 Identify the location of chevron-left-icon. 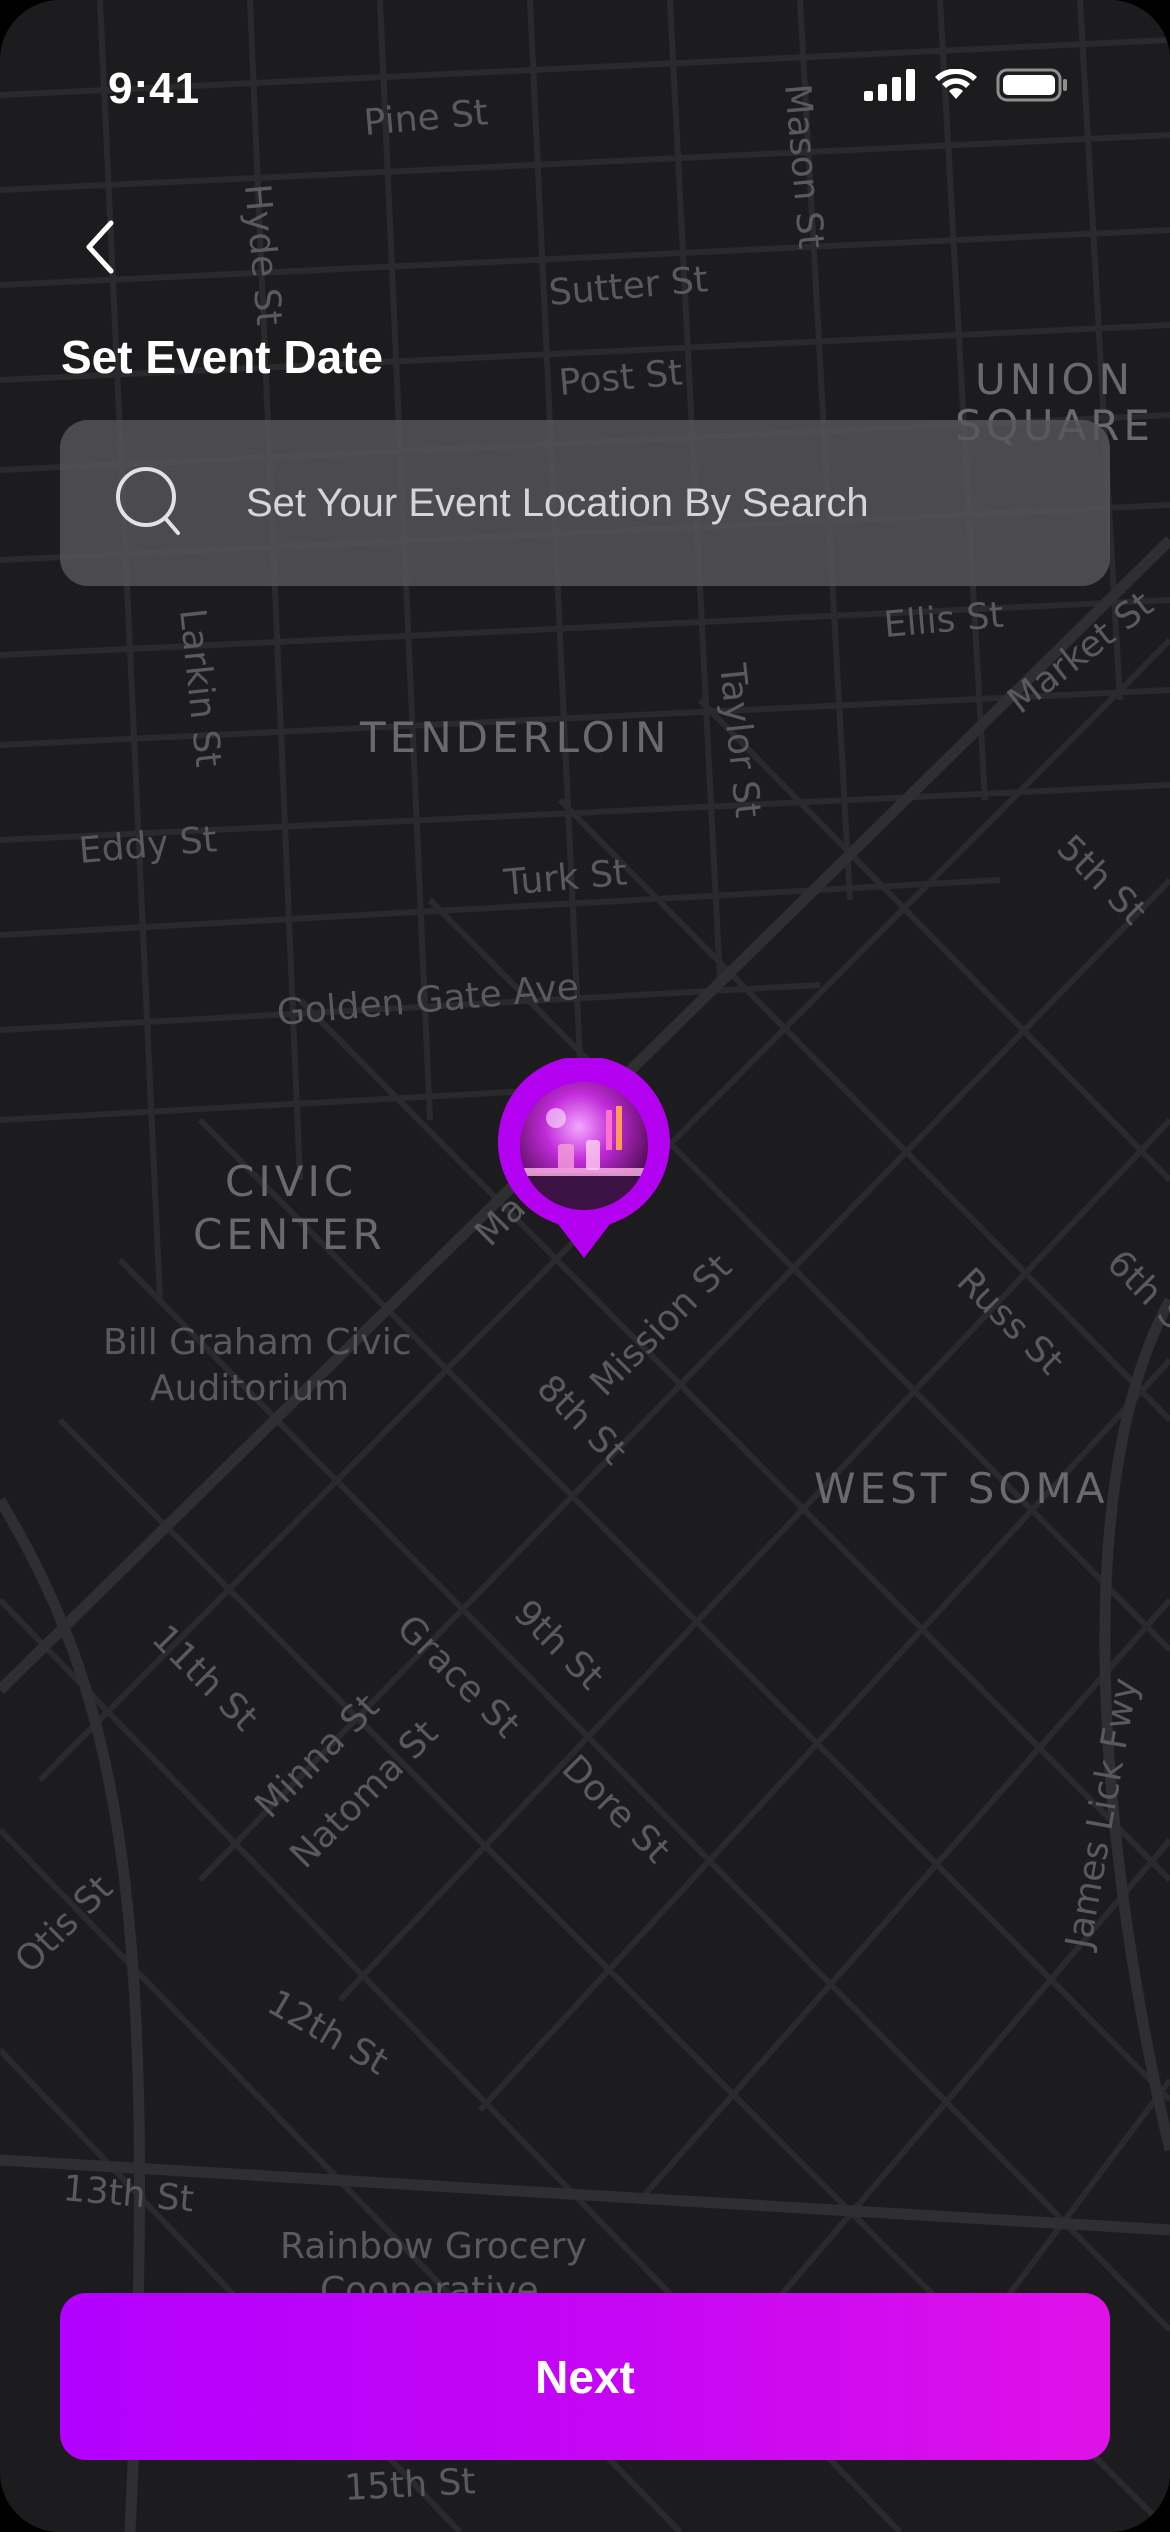
(100, 247).